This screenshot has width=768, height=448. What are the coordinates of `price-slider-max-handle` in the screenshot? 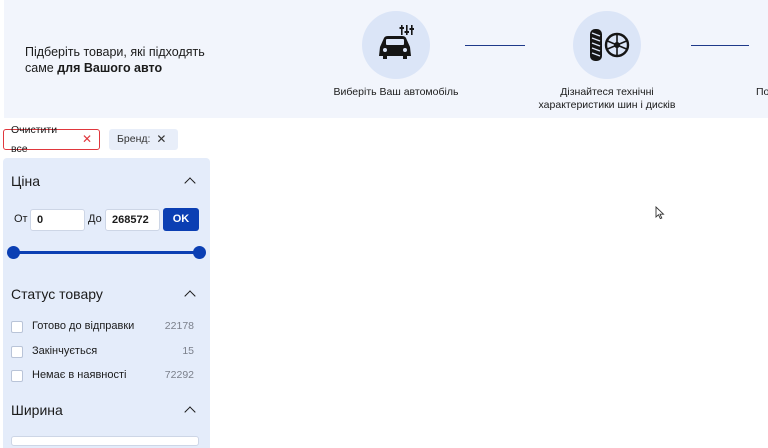 It's located at (199, 252).